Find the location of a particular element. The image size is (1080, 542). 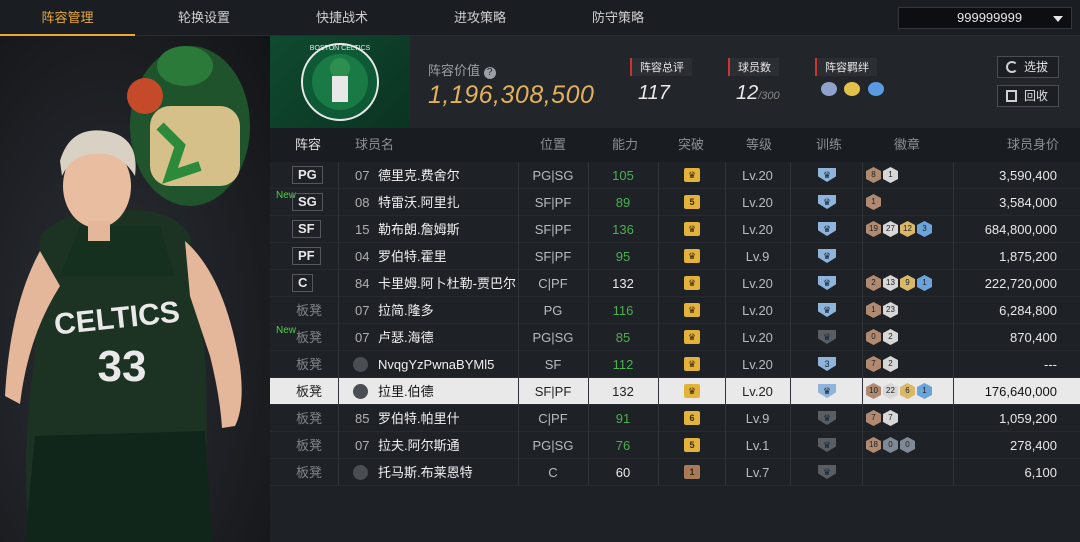

table-row: 板凳 托马斯.布莱恩特 C 60 1 Lv.7 ♛ 6,100 is located at coordinates (675, 472).